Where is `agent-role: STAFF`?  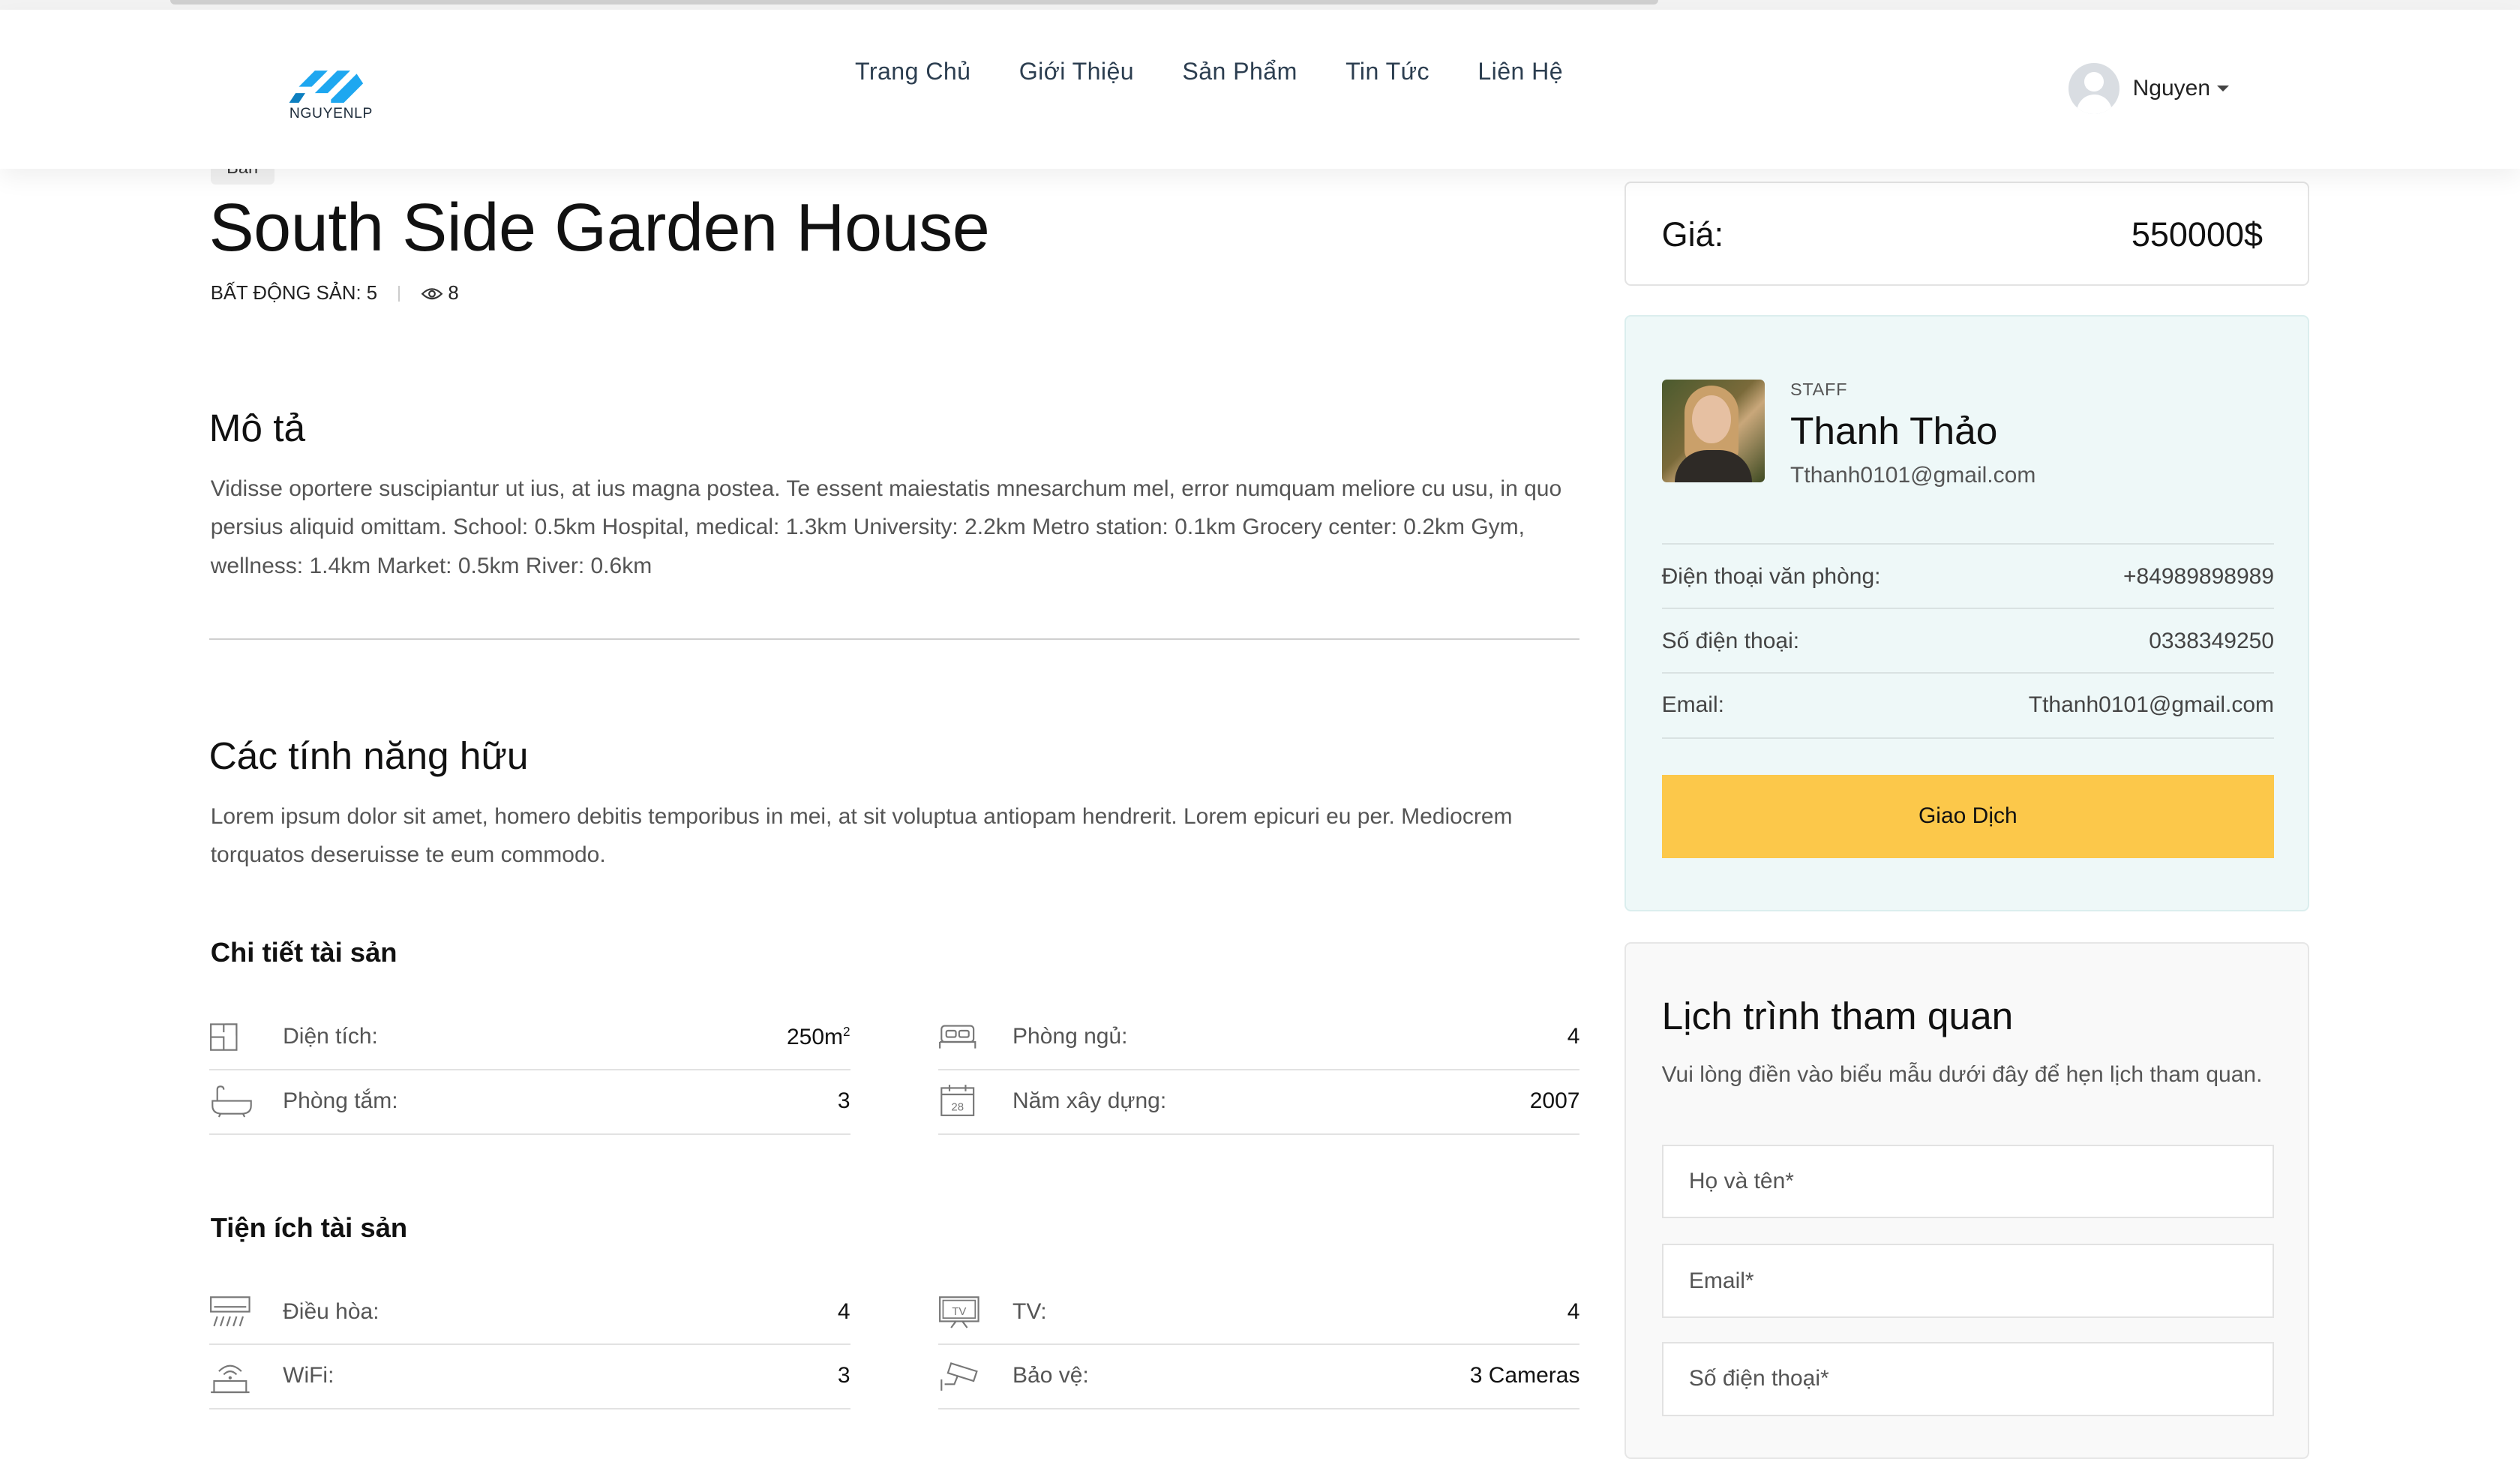
agent-role: STAFF is located at coordinates (1819, 389).